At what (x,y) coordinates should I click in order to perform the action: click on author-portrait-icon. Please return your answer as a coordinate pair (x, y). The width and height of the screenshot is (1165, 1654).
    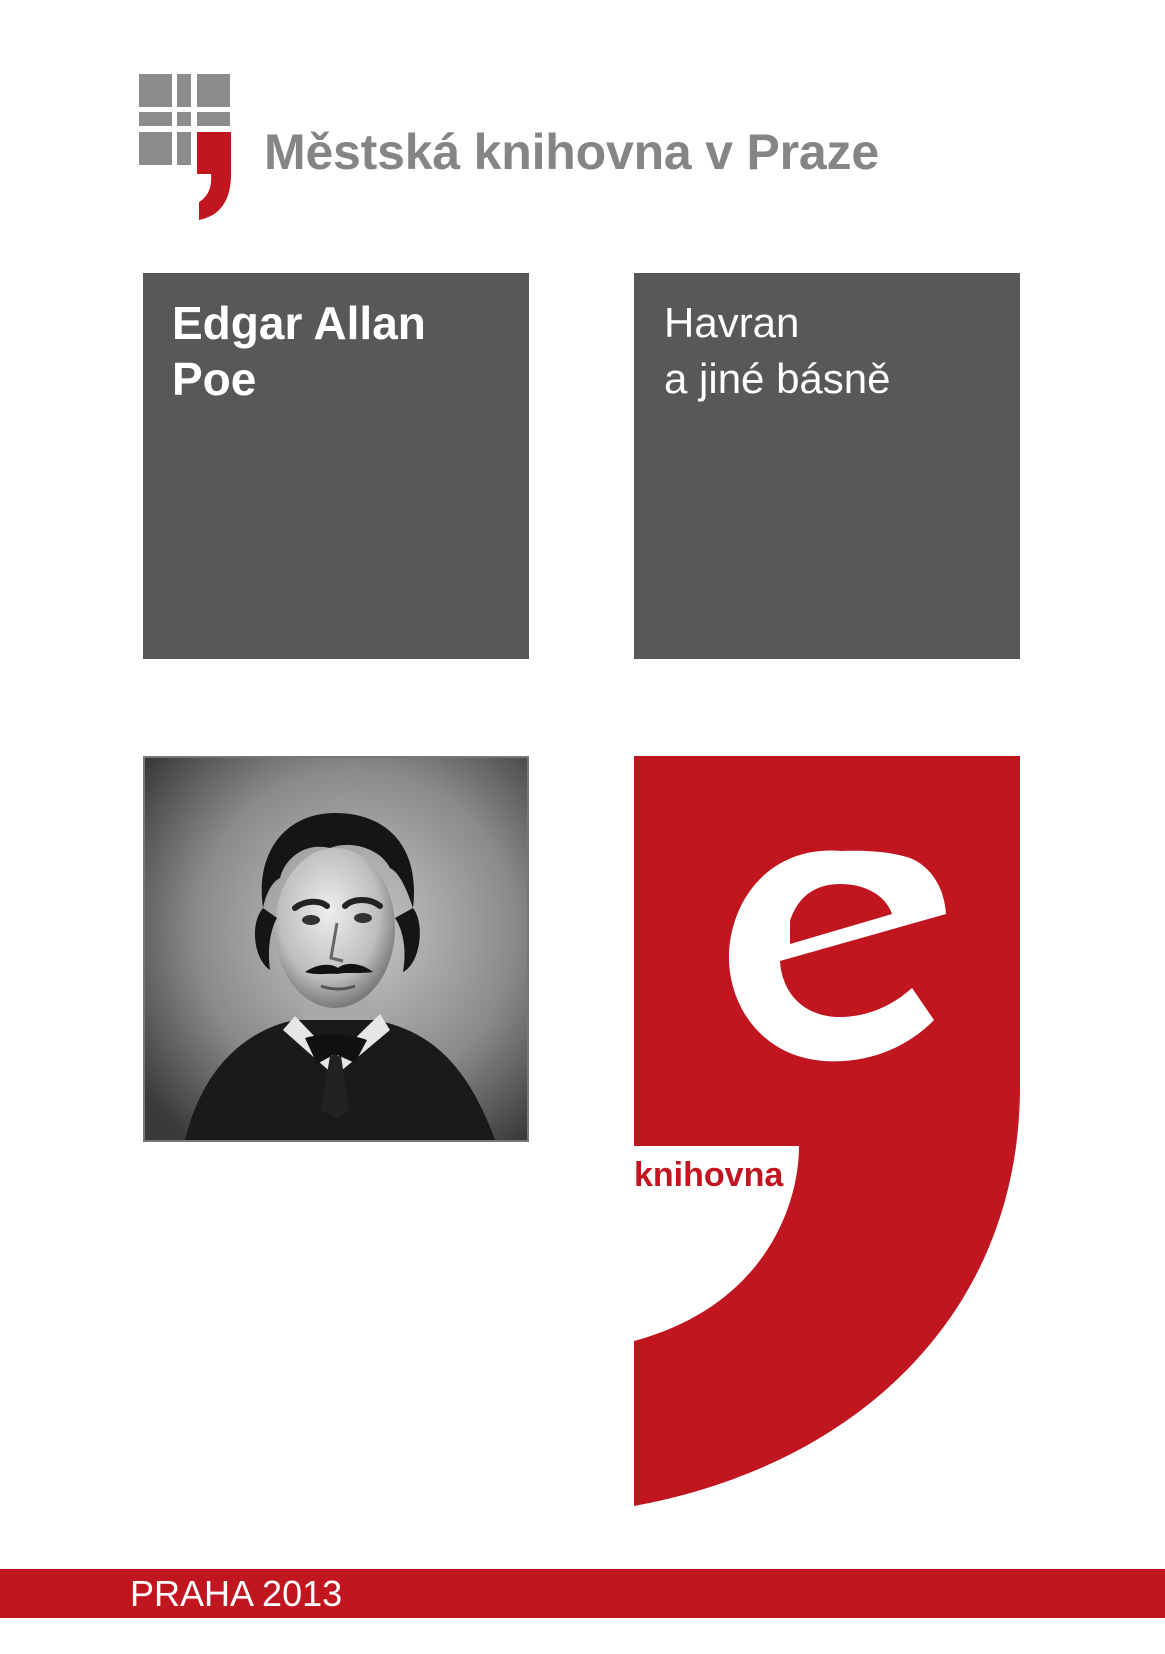
    Looking at the image, I should click on (336, 949).